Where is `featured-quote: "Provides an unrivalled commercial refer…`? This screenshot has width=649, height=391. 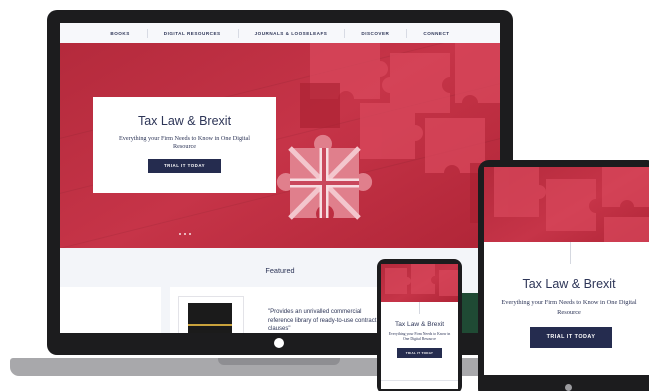
featured-quote: "Provides an unrivalled commercial refer… is located at coordinates (322, 320).